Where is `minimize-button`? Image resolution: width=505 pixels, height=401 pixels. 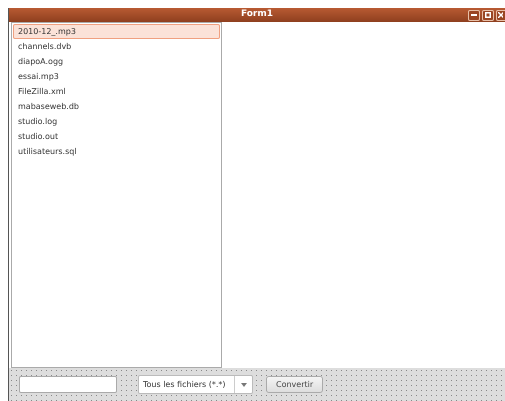
minimize-button is located at coordinates (474, 15).